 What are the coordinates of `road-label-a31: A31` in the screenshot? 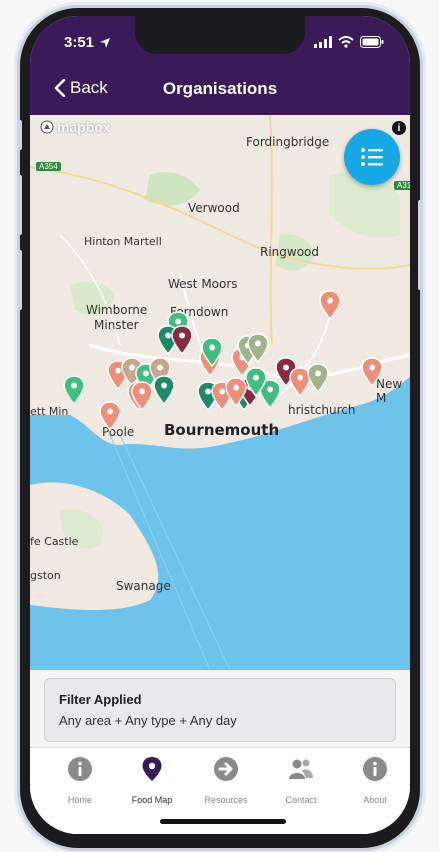 It's located at (402, 185).